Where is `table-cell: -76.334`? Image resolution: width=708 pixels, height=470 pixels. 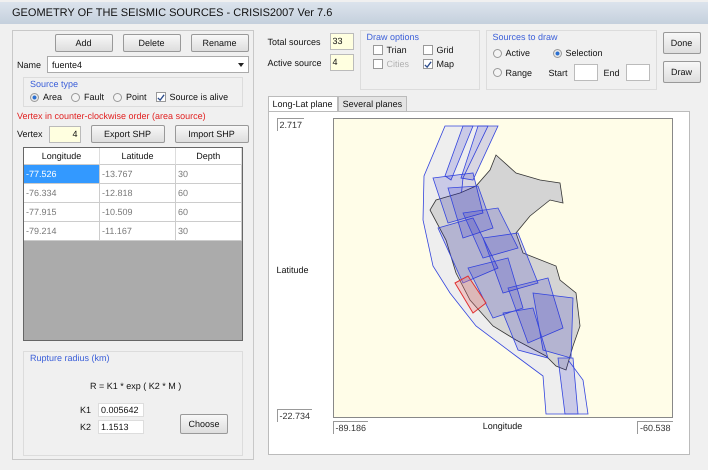 table-cell: -76.334 is located at coordinates (62, 193).